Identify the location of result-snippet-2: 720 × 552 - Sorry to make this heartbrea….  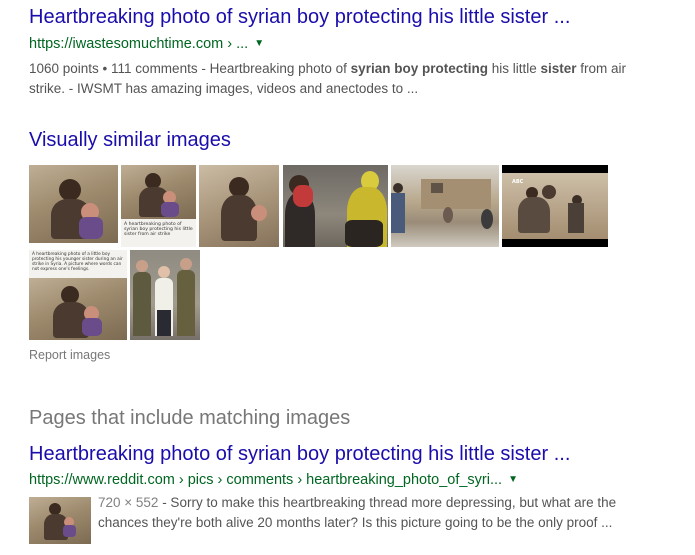
(363, 513).